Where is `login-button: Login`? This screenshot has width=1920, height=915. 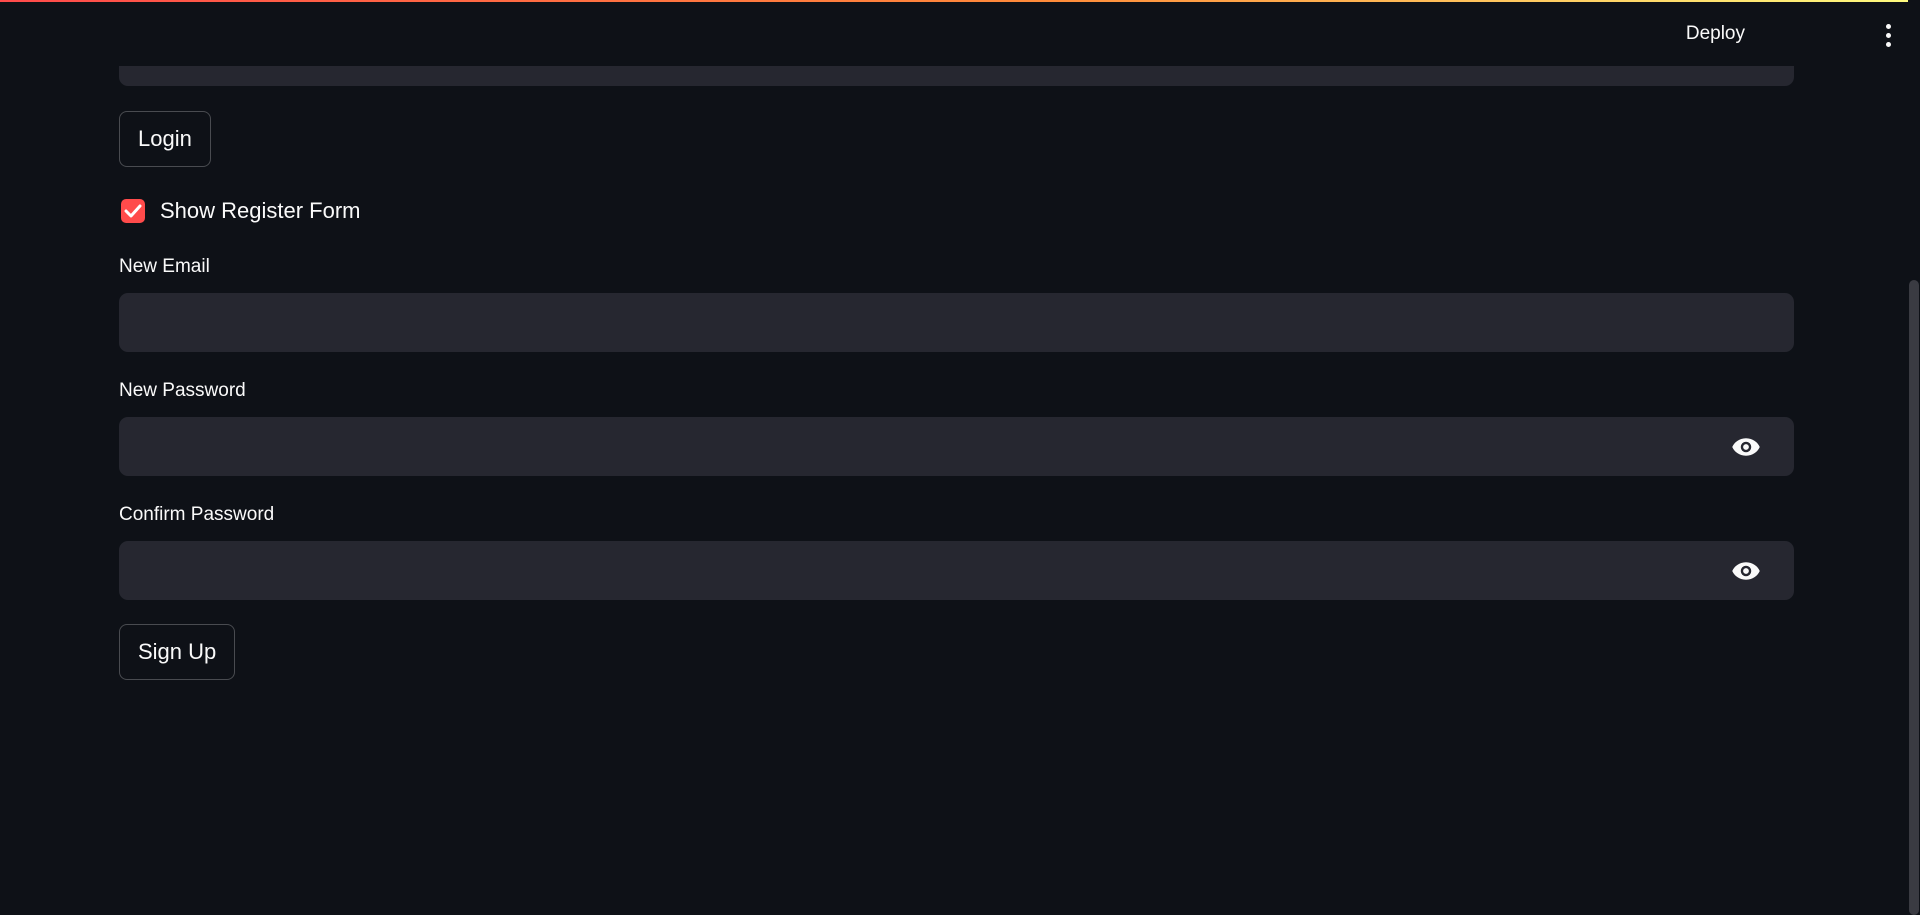
login-button: Login is located at coordinates (165, 139).